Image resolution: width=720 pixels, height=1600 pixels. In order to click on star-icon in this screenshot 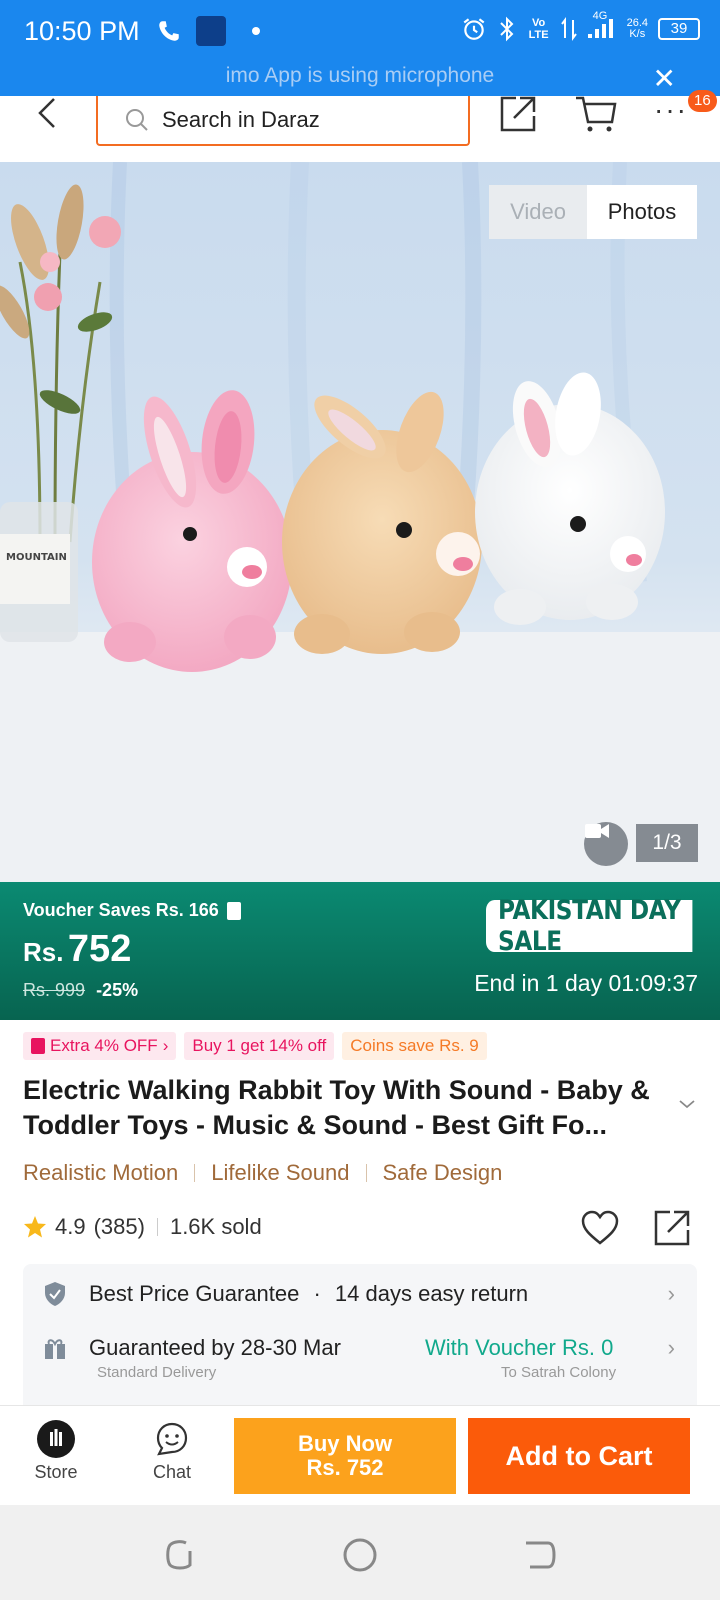, I will do `click(35, 1227)`.